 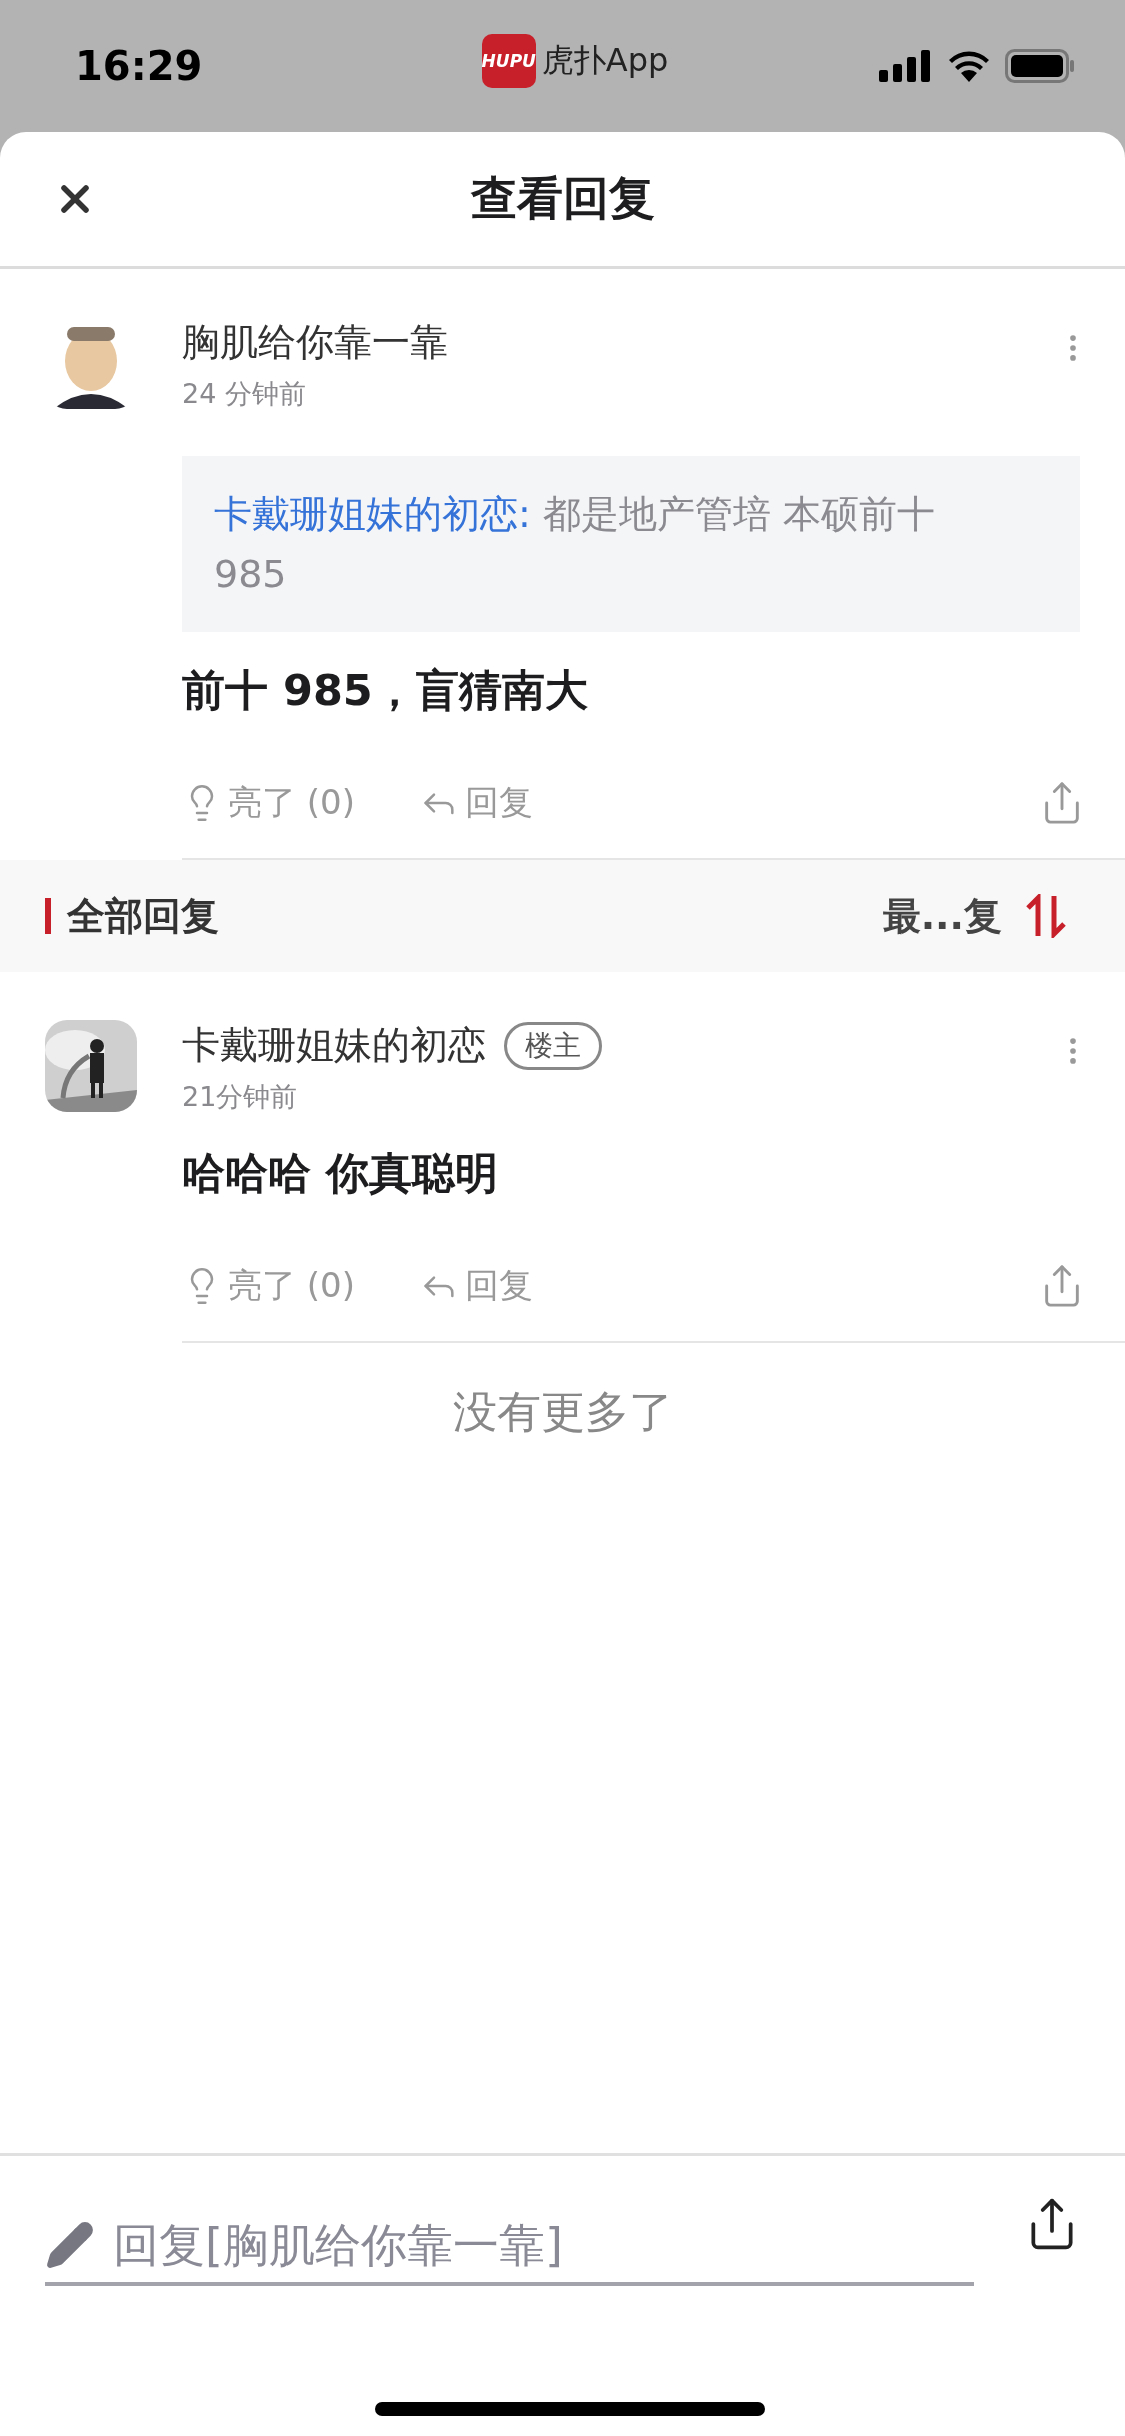 What do you see at coordinates (244, 394) in the screenshot?
I see `post-time: 24 分钟前` at bounding box center [244, 394].